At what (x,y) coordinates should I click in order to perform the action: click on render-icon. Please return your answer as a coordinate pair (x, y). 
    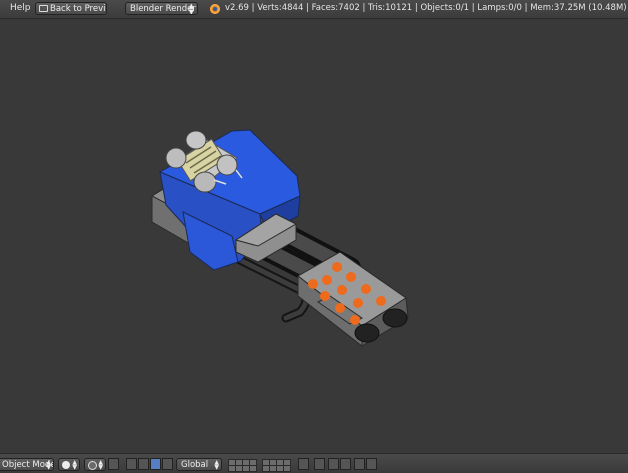
    Looking at the image, I should click on (359, 464).